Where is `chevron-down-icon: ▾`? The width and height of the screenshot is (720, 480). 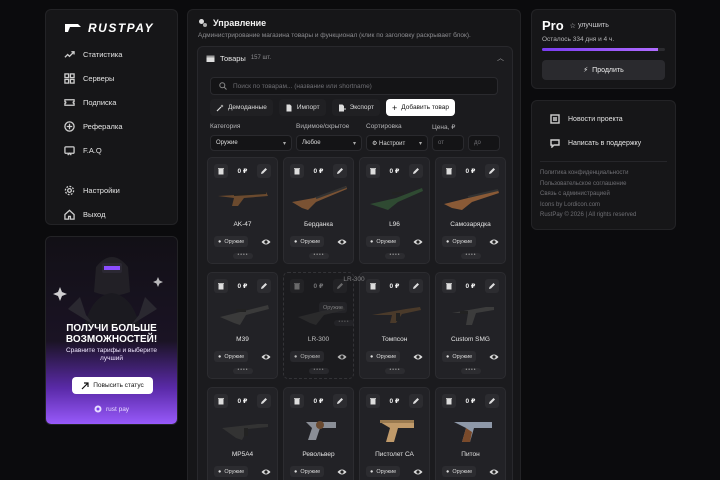
chevron-down-icon: ▾ is located at coordinates (284, 143).